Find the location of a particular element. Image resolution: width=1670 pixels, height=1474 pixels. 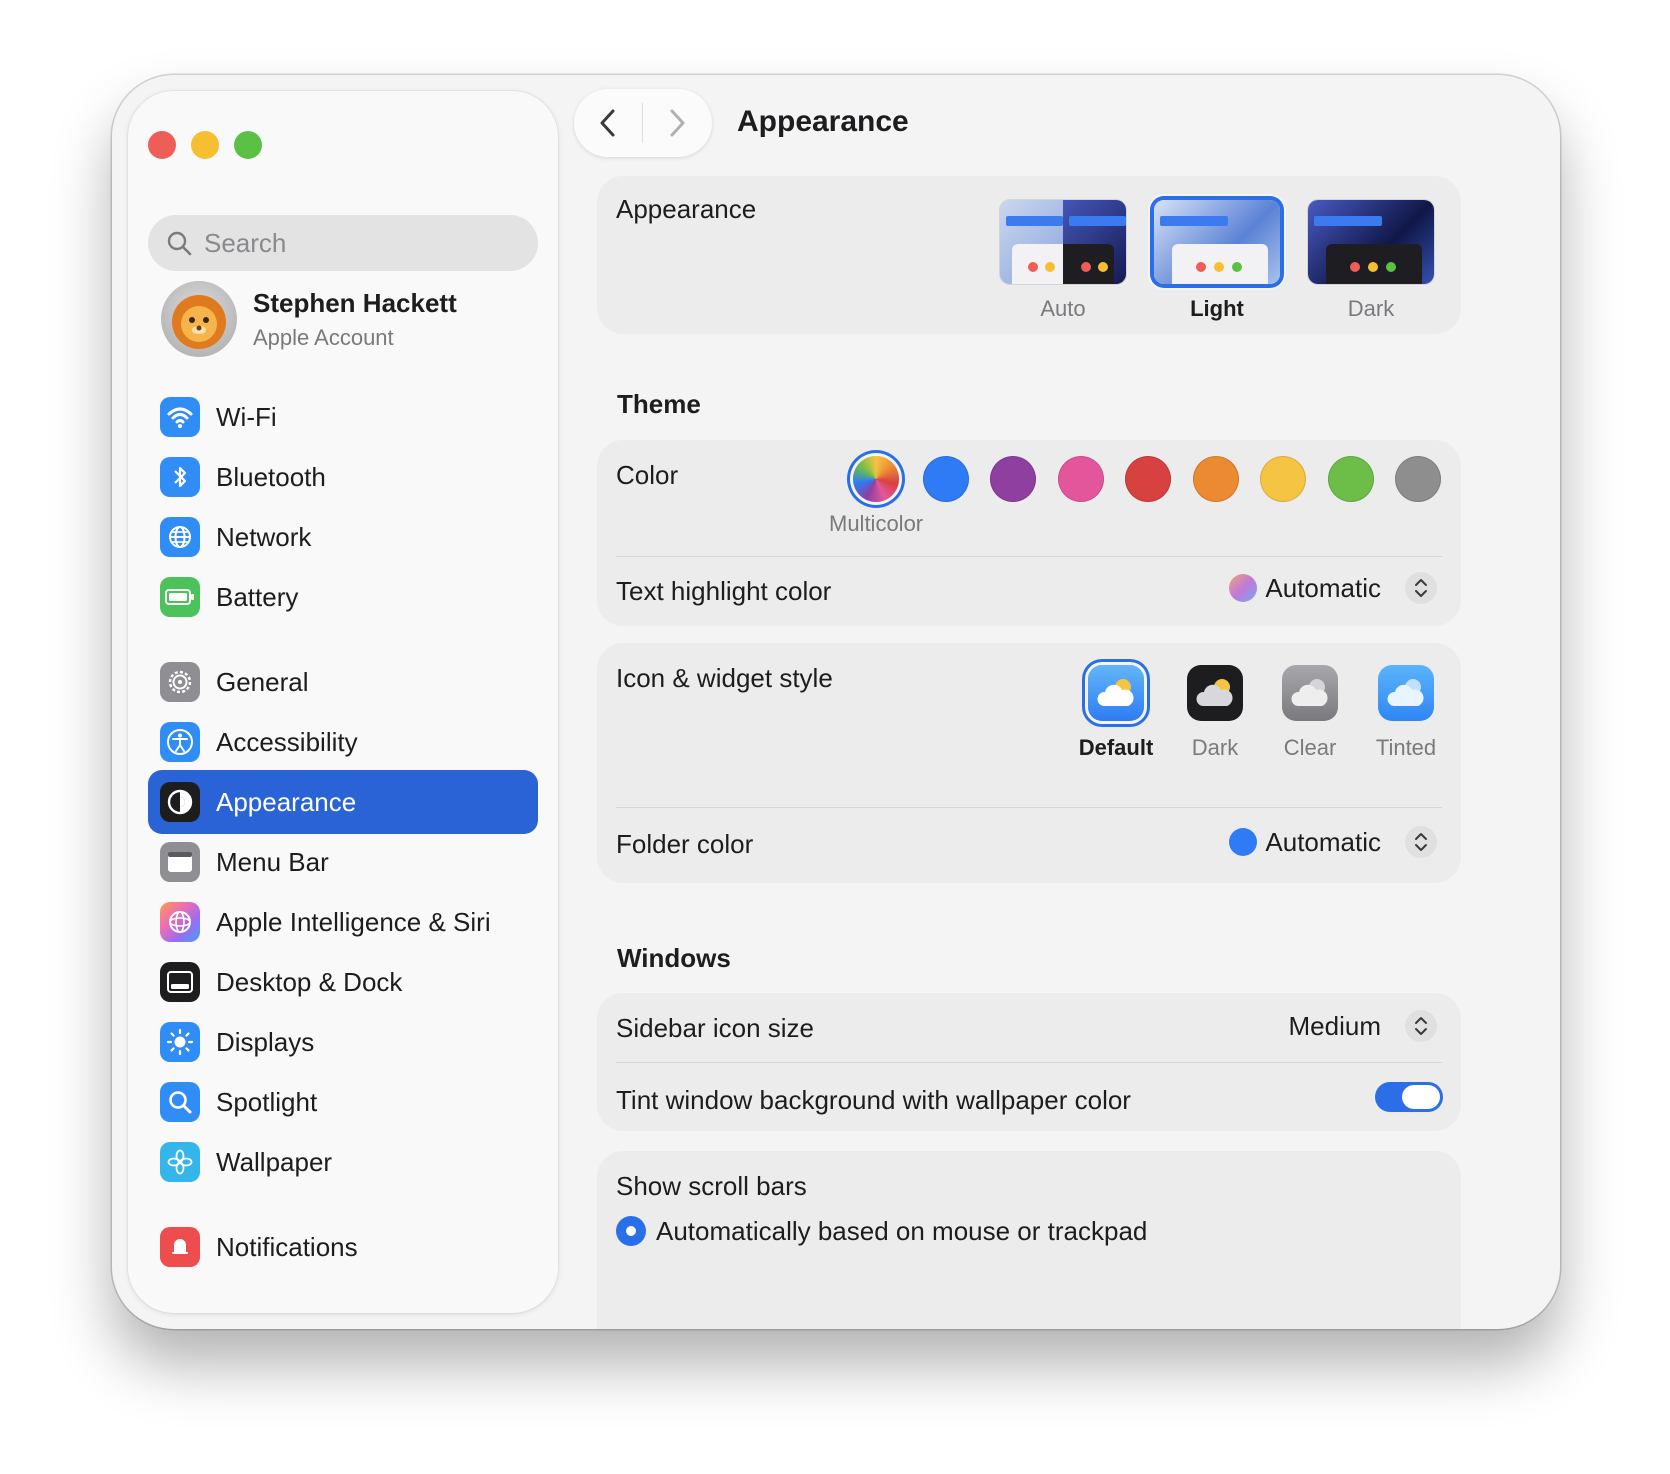

sun-icon is located at coordinates (180, 1042).